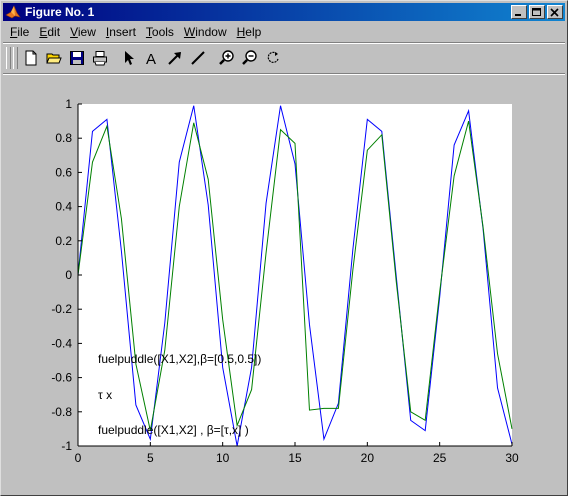  Describe the element at coordinates (173, 430) in the screenshot. I see `annotation-fuelpuddle-variable: fuelpuddle([X1,X2] , β=[τ,x] )` at that location.